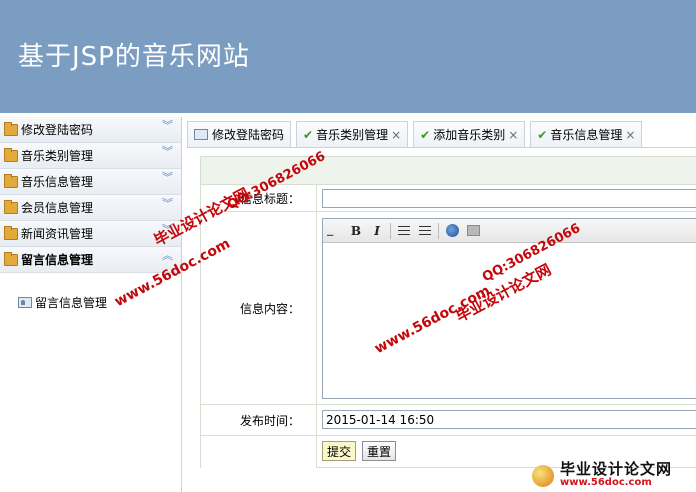  Describe the element at coordinates (57, 156) in the screenshot. I see `sidebar-item-label: 音乐类别管理` at that location.